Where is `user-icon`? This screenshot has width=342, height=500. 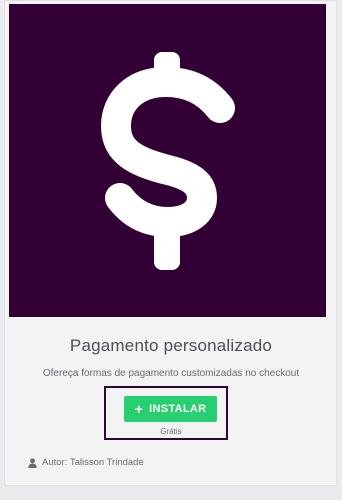 user-icon is located at coordinates (32, 462).